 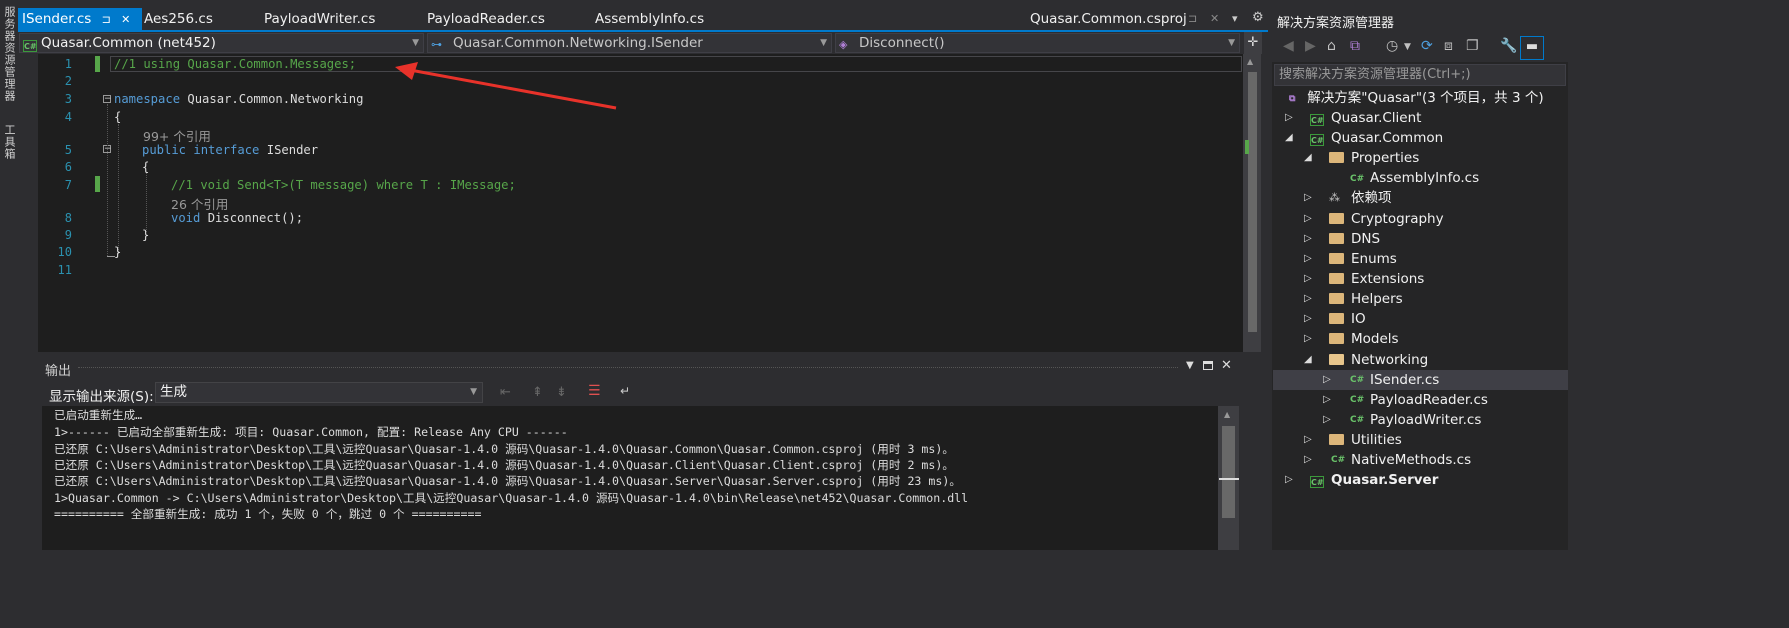 I want to click on tree-label: PayloadReader.cs, so click(x=1429, y=400).